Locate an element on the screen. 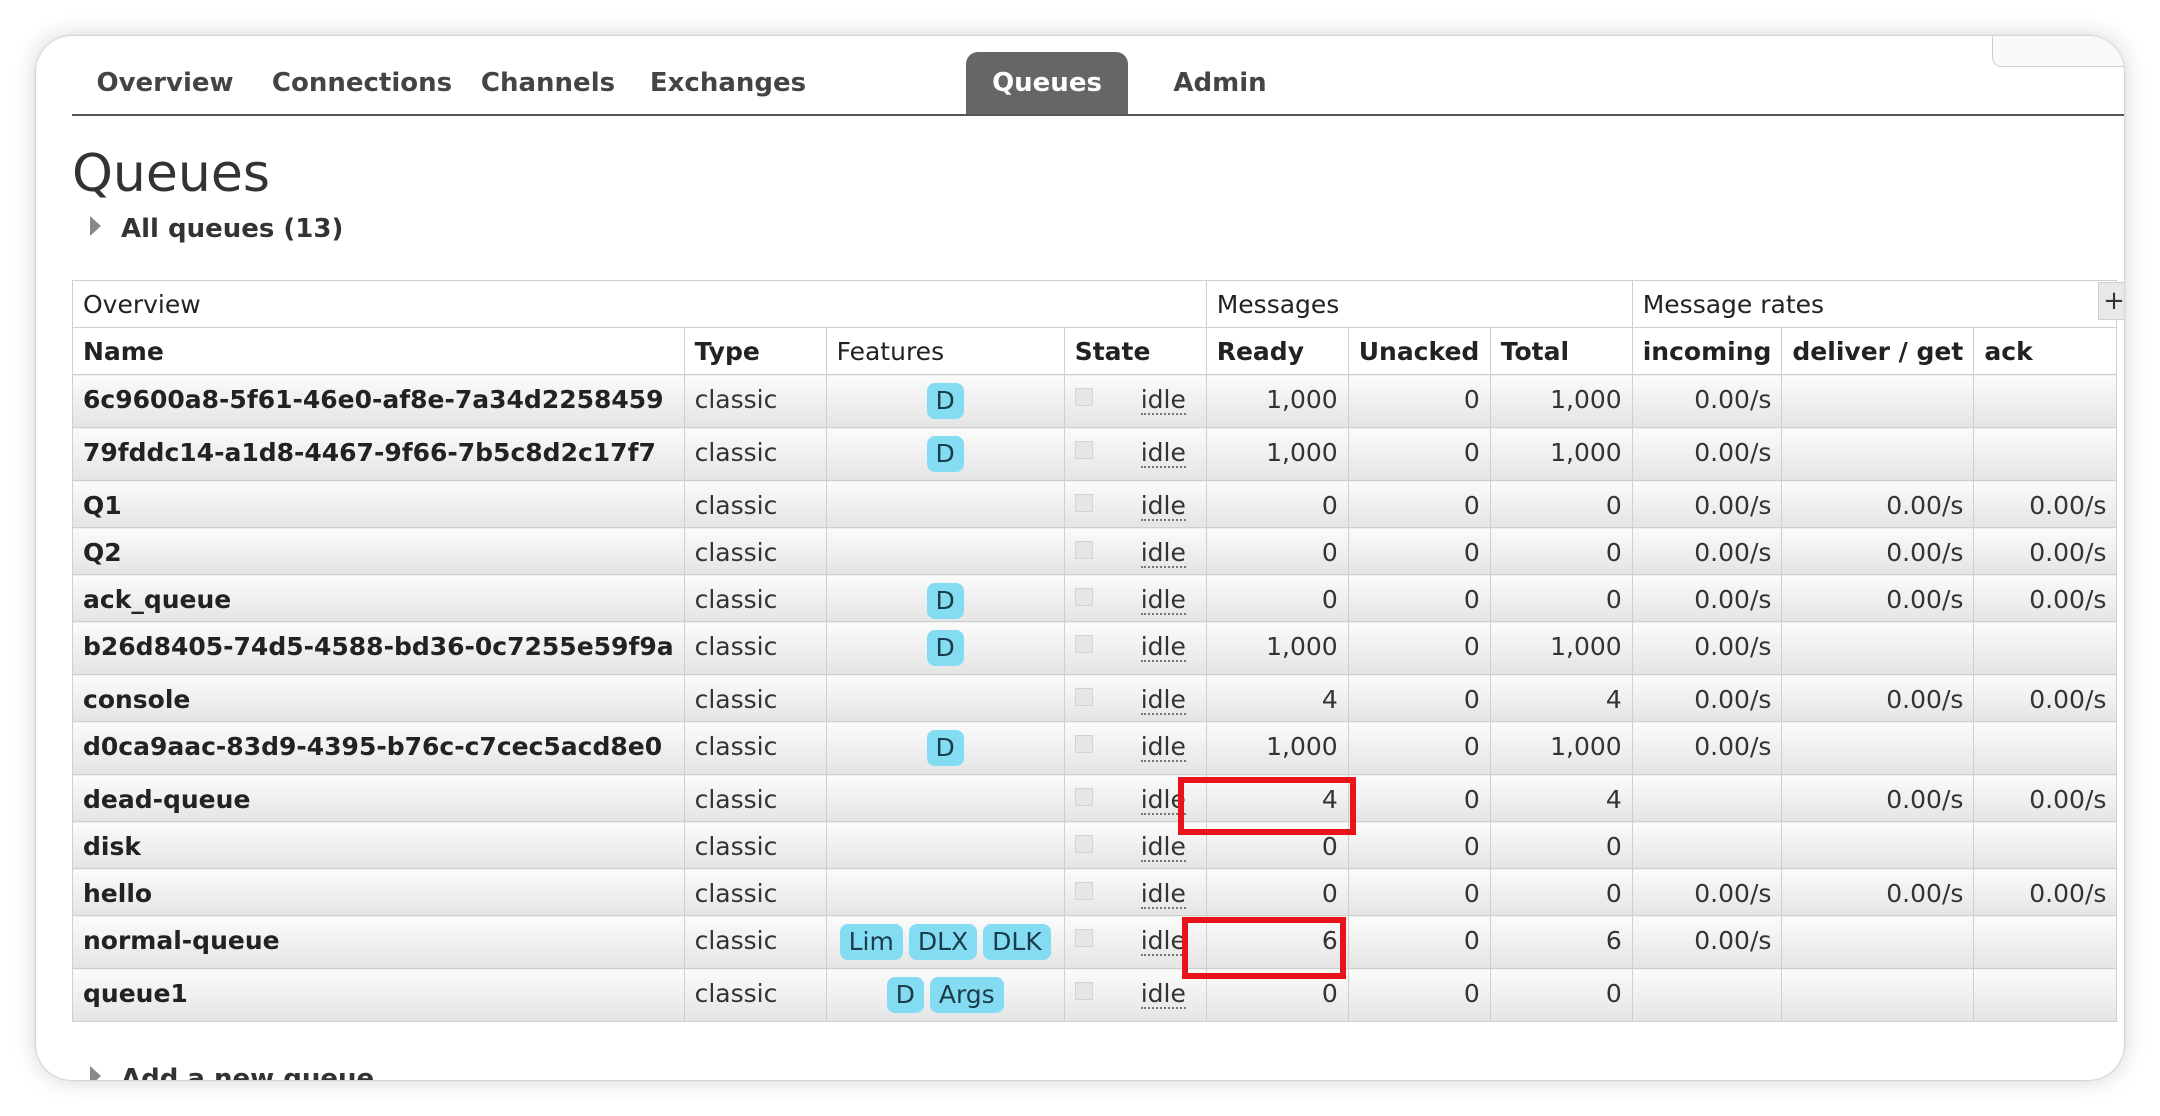  queue-name-link: 6c9600a8-5f61-46e0-af8e-7a34d2258459 is located at coordinates (378, 401).